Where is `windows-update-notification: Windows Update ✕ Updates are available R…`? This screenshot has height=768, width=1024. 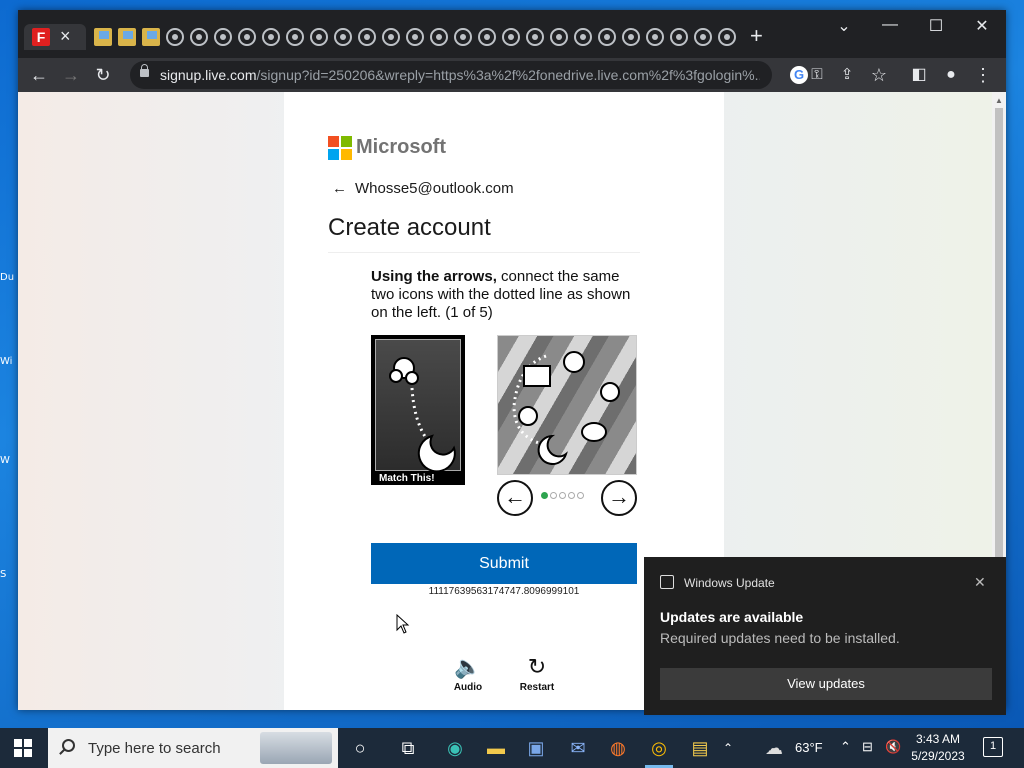
windows-update-notification: Windows Update ✕ Updates are available R… is located at coordinates (825, 636).